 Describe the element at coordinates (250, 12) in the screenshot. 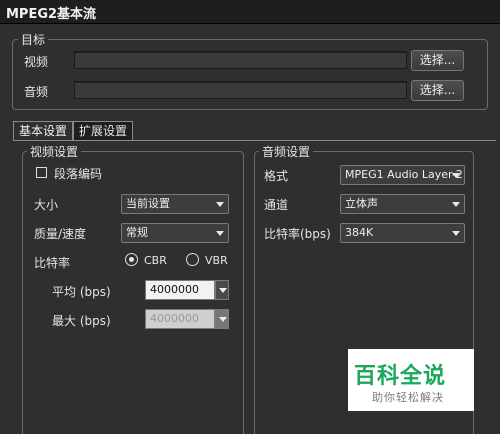

I see `title-bar: MPEG2基本流` at that location.